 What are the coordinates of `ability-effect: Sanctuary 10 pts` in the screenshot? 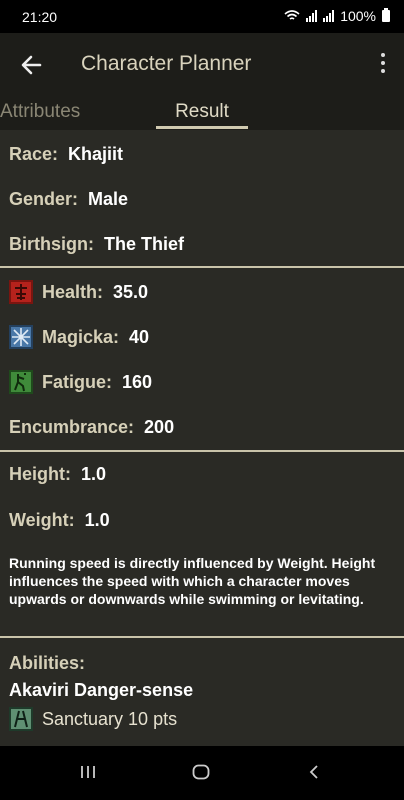 It's located at (93, 719).